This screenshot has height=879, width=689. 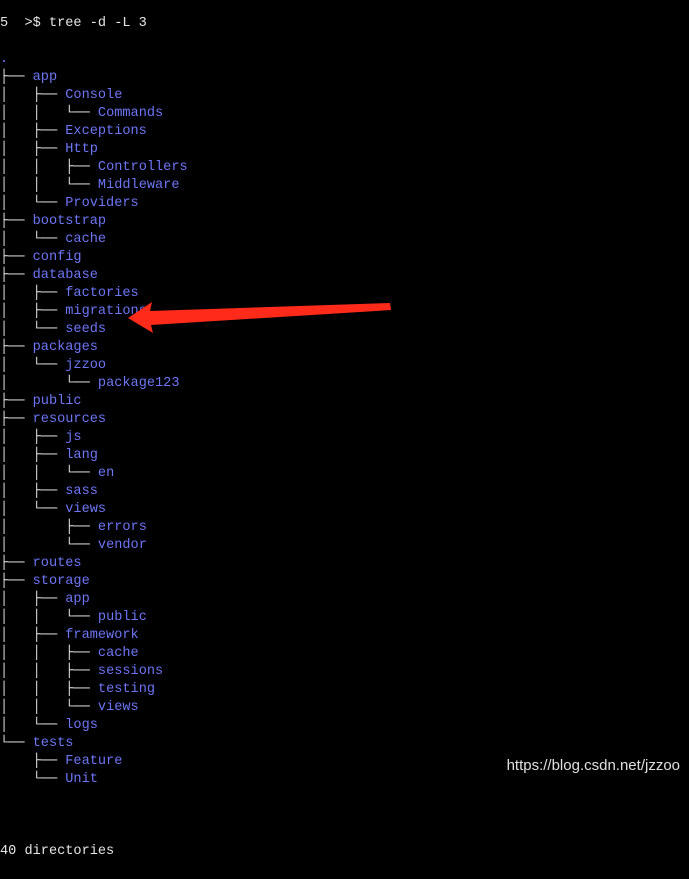 I want to click on red-arrow-icon, so click(x=259, y=317).